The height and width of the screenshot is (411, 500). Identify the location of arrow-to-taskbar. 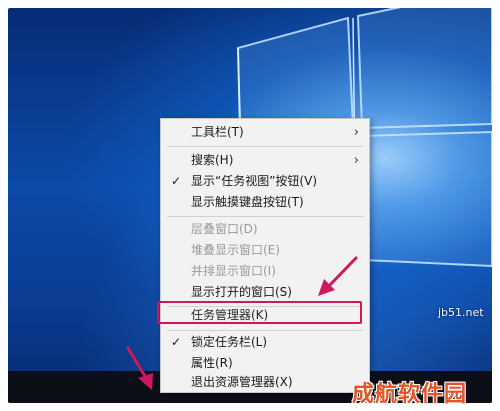
(139, 368).